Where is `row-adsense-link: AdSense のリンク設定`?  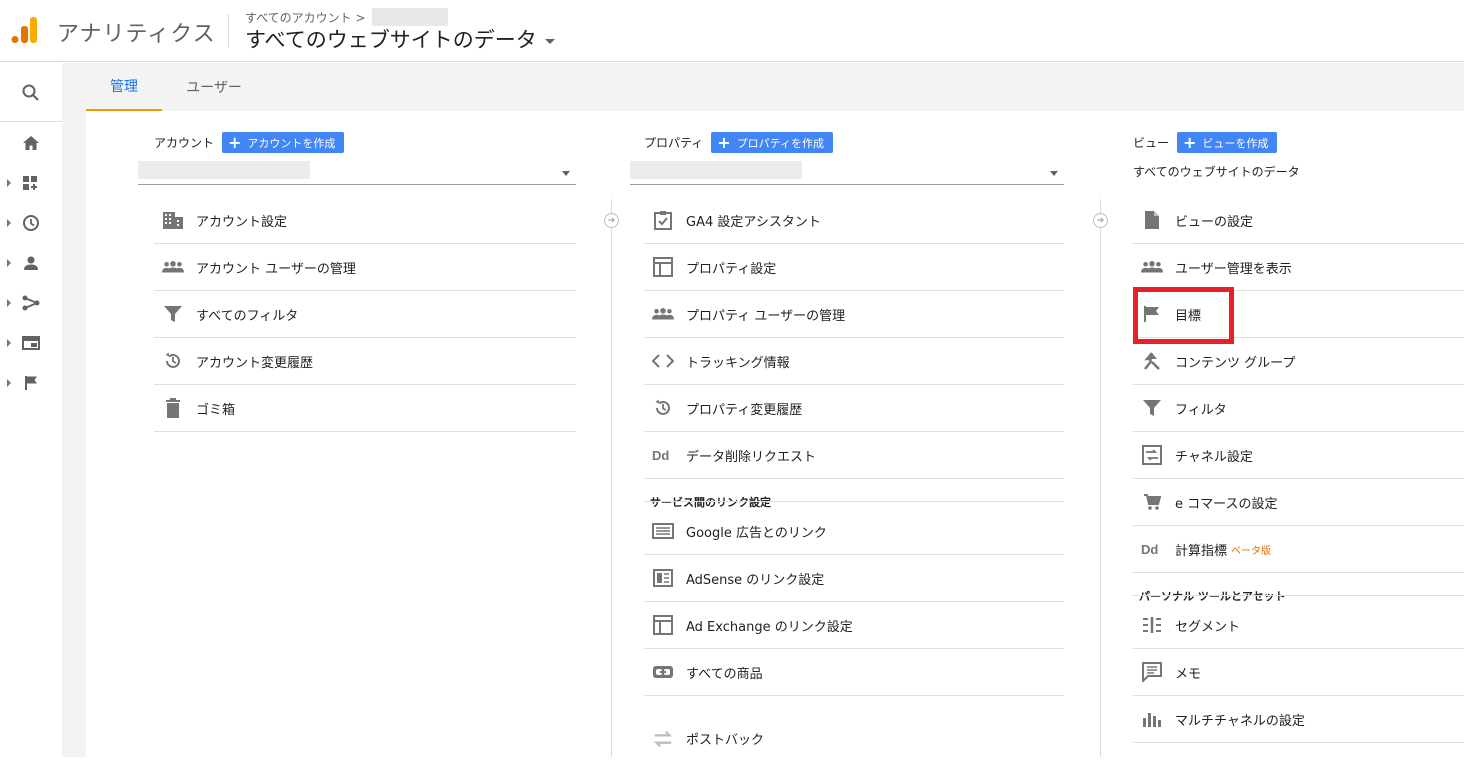 row-adsense-link: AdSense のリンク設定 is located at coordinates (854, 578).